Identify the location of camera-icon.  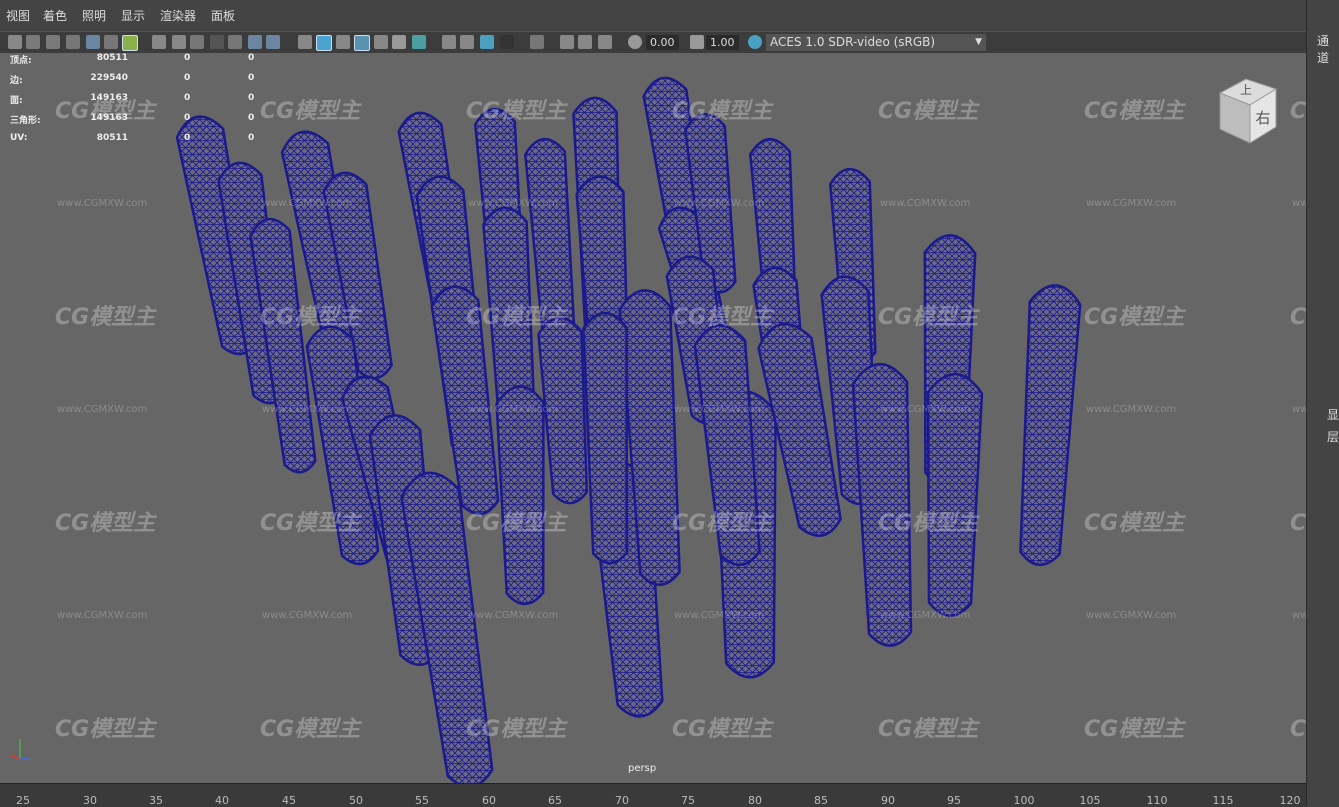
(15, 42).